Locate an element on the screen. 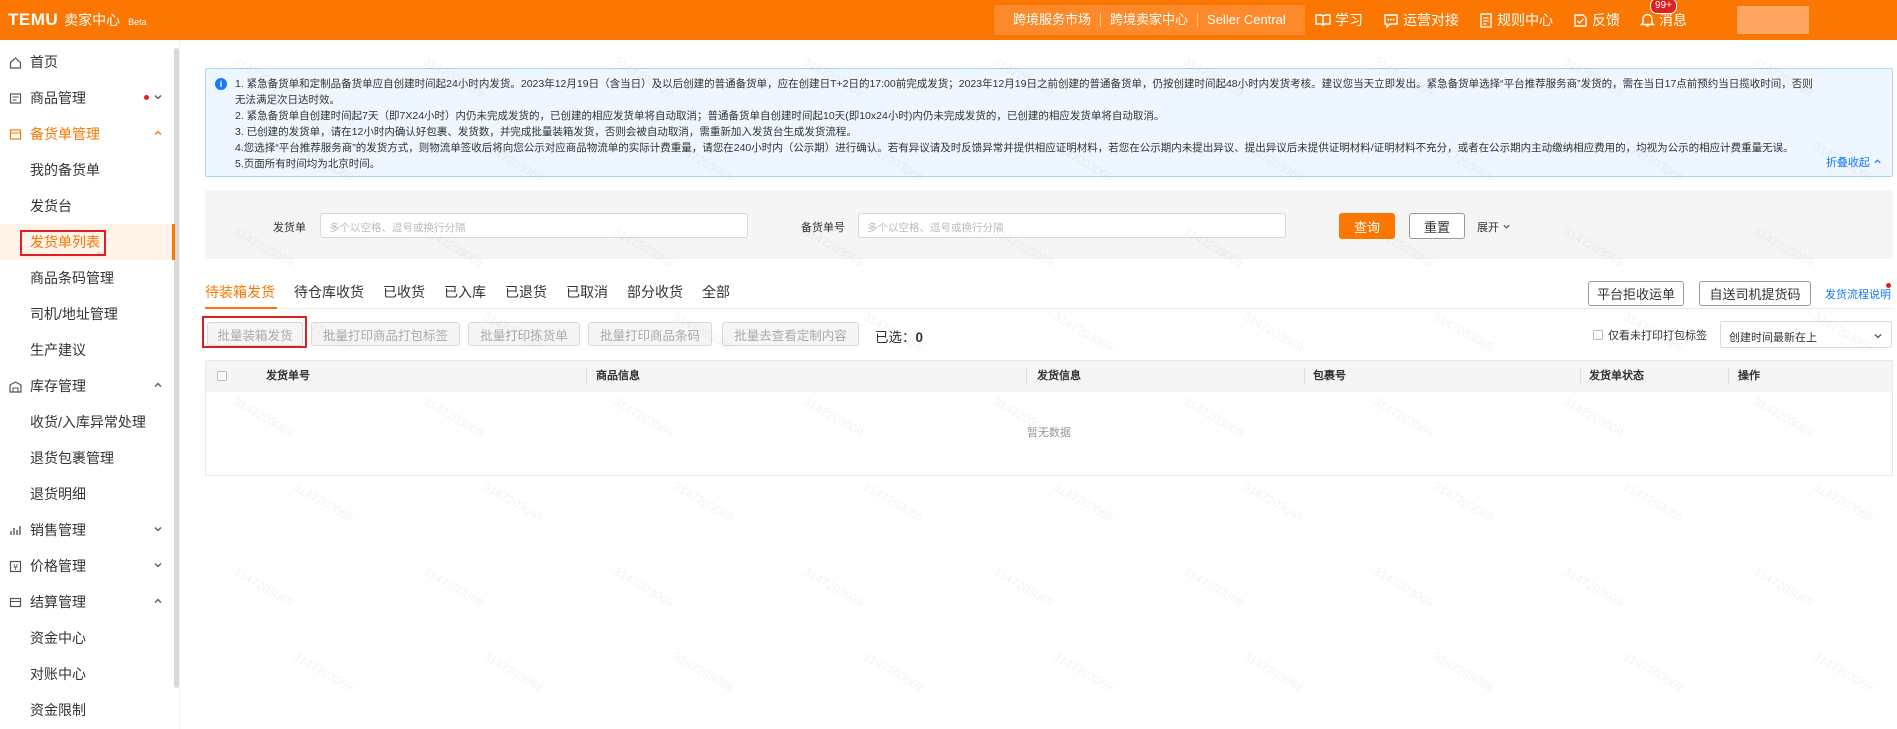 Image resolution: width=1897 pixels, height=729 pixels. sort-value: 创建时间最新在上 is located at coordinates (1773, 338).